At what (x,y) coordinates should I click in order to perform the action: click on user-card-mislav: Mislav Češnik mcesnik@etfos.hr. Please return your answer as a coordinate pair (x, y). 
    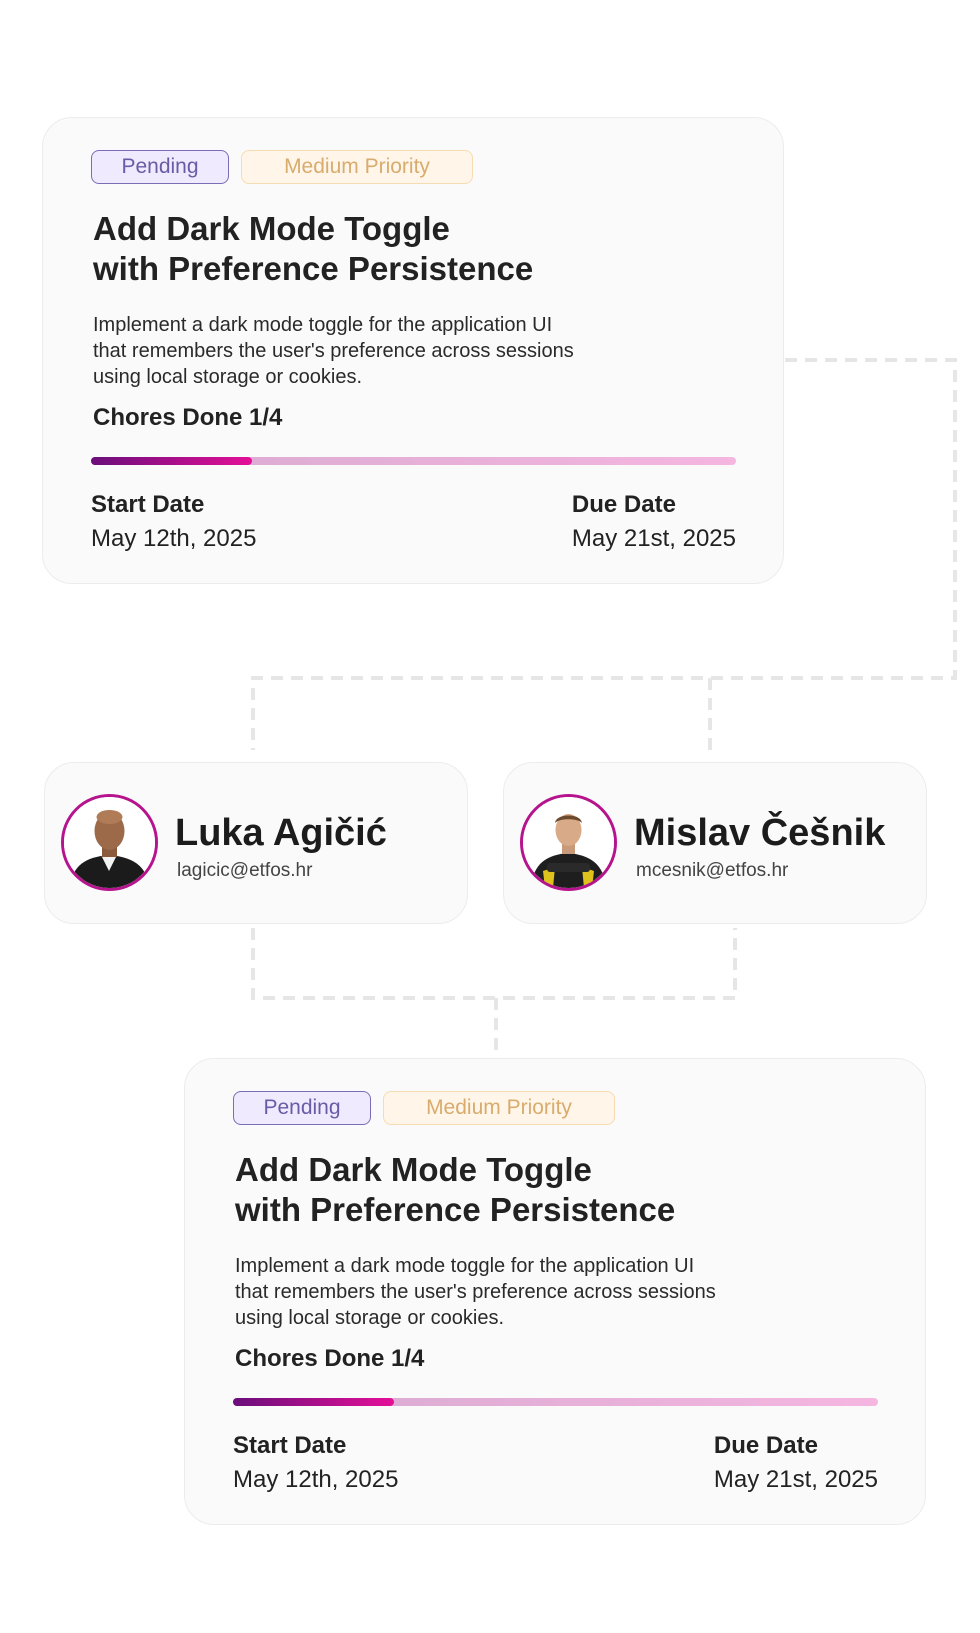
    Looking at the image, I should click on (715, 843).